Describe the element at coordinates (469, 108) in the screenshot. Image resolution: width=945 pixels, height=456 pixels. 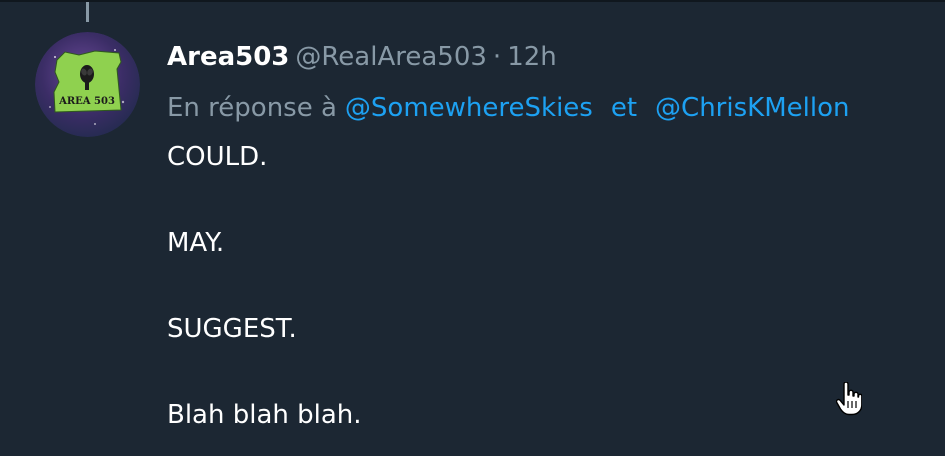
I see `reply-mention-somewhereskies: @SomewhereSkies` at that location.